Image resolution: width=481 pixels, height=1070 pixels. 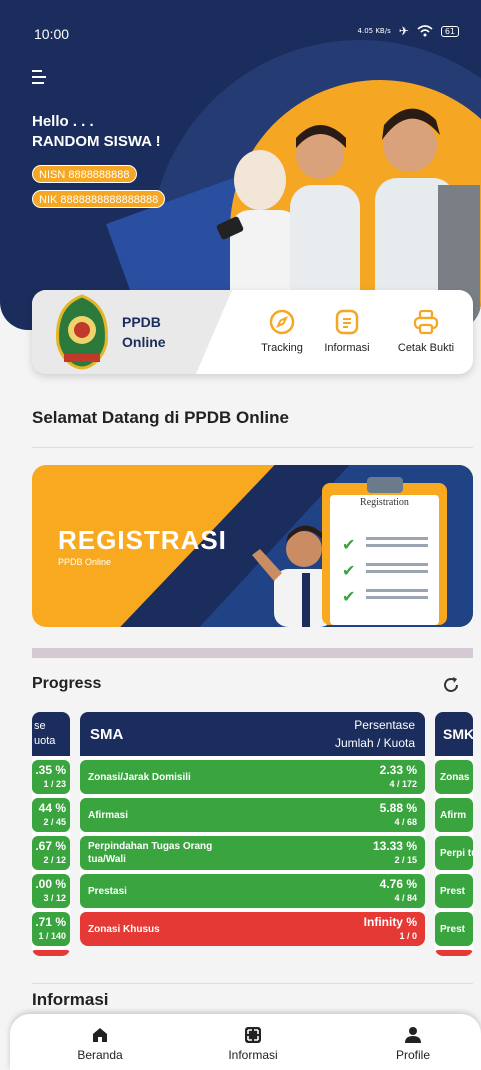 I want to click on row-name: Perpi tua/W, so click(x=456, y=853).